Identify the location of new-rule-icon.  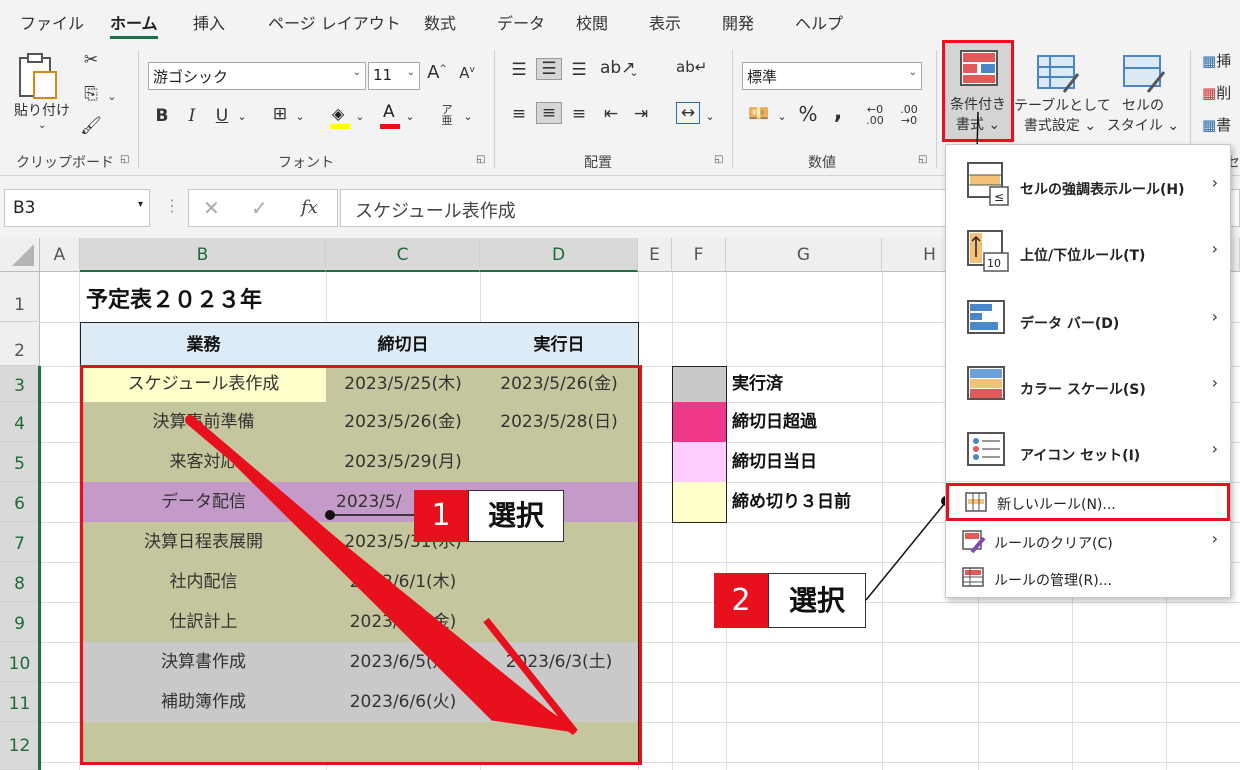
(976, 502).